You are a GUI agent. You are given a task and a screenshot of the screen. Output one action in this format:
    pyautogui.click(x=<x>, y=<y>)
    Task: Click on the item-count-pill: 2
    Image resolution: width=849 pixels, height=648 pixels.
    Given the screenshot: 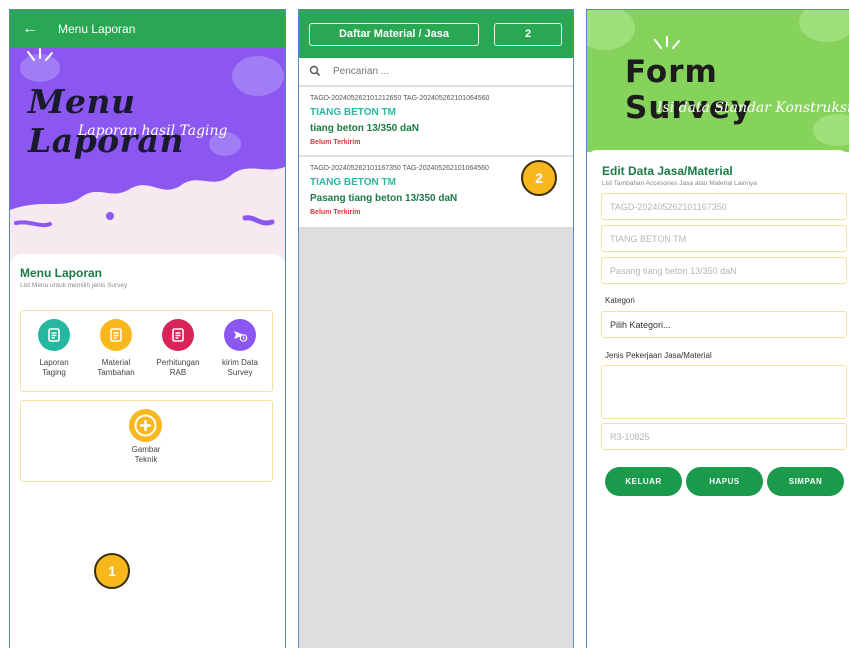 What is the action you would take?
    pyautogui.click(x=528, y=34)
    